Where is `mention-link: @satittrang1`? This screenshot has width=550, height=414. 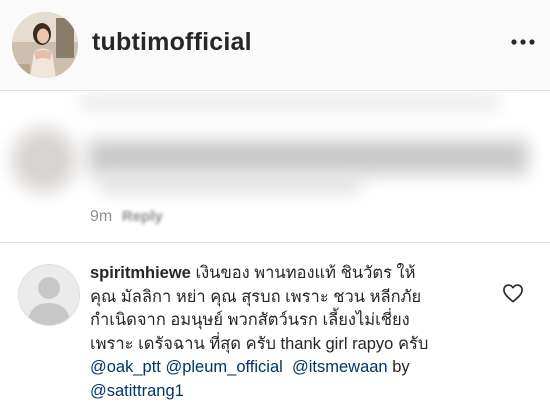
mention-link: @satittrang1 is located at coordinates (137, 391).